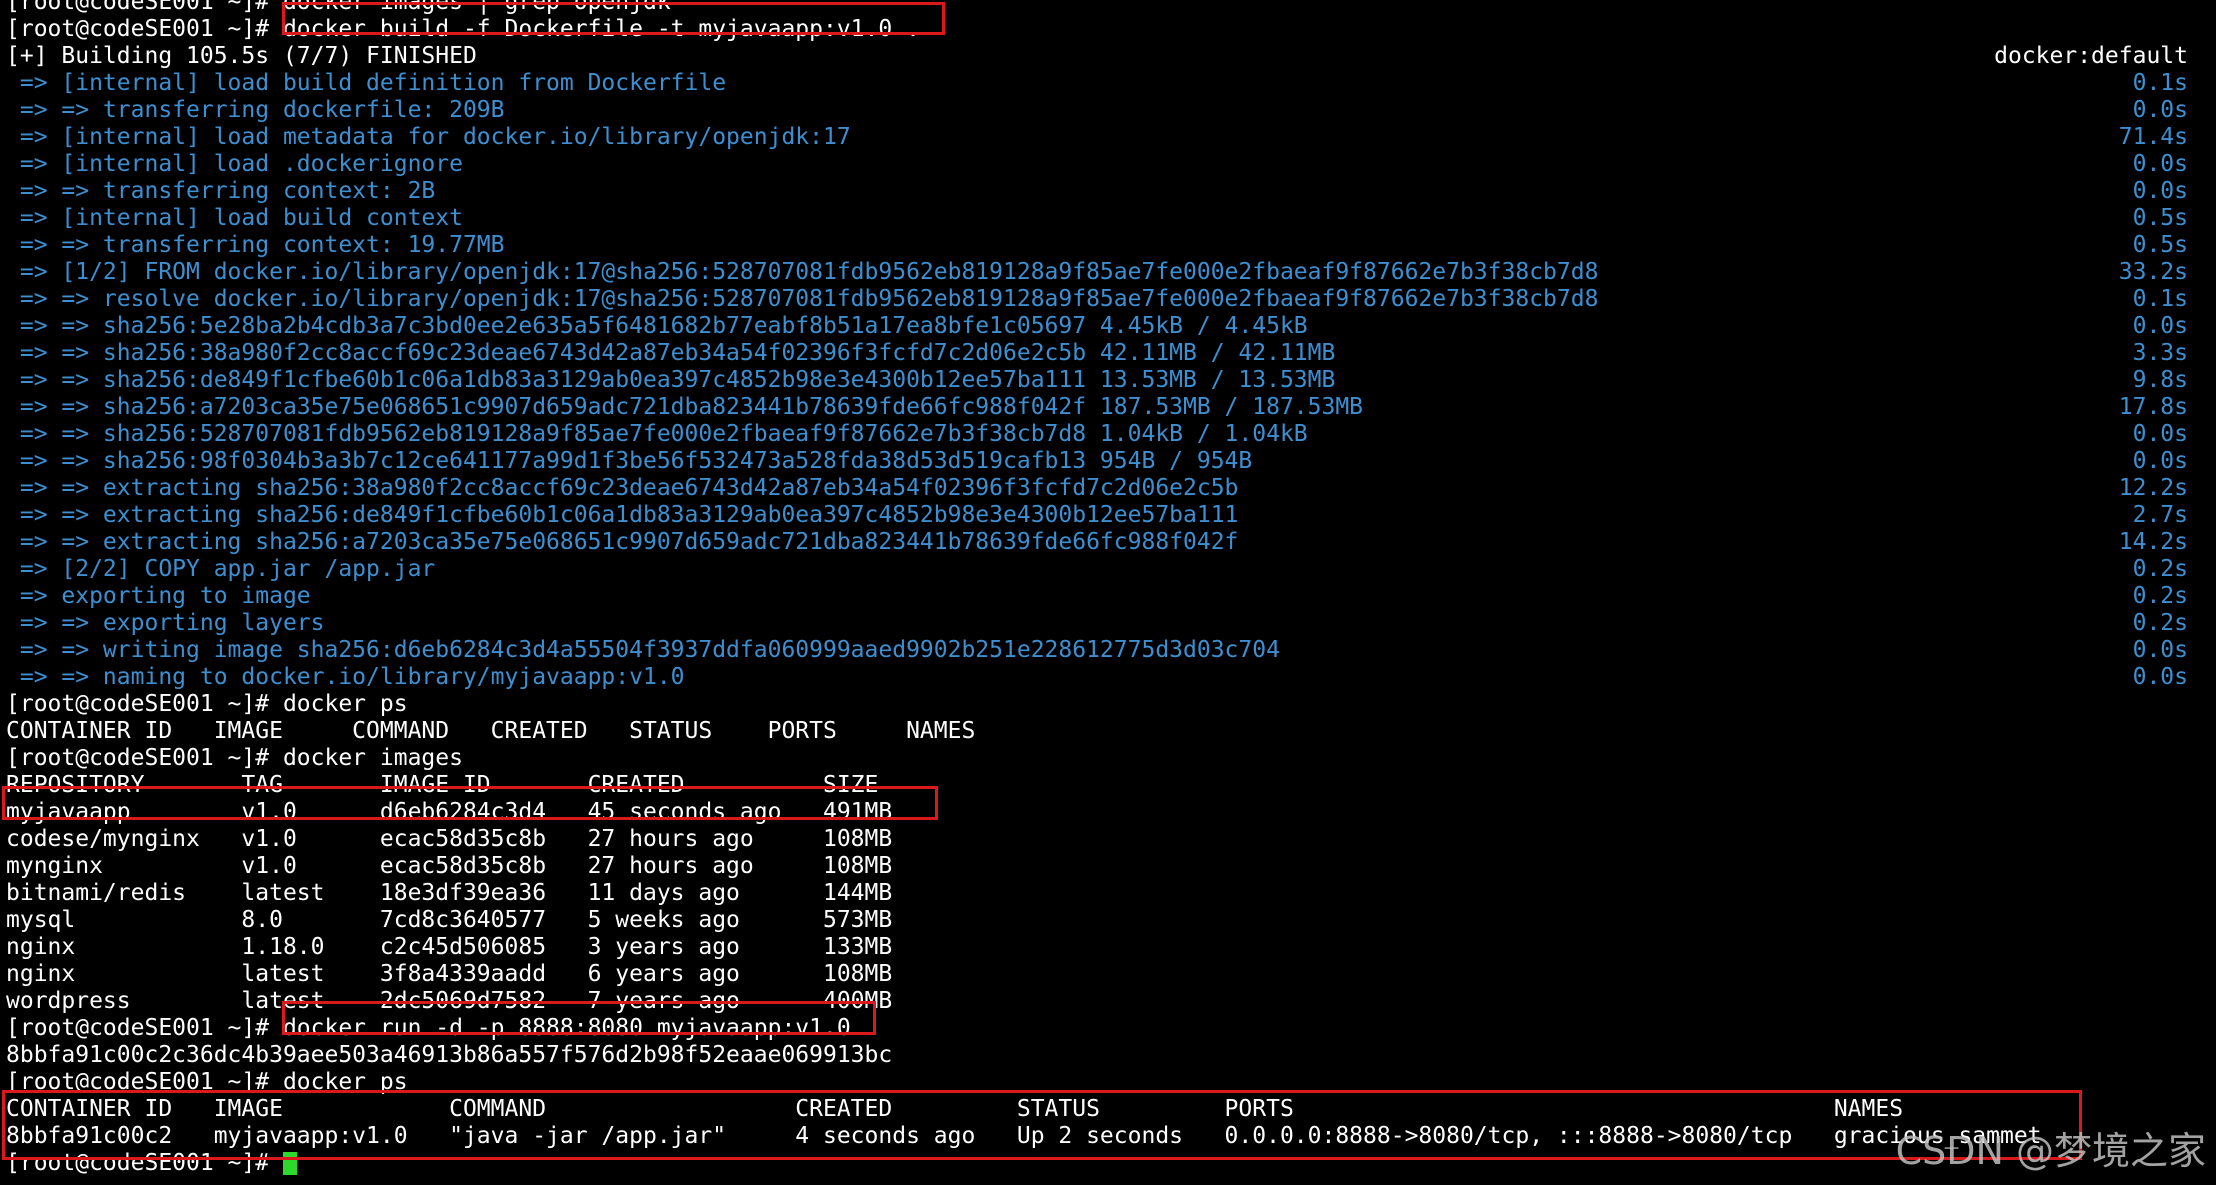  I want to click on terminal-line-text: [+] Building 105.5s (7/7) FINISHED, so click(241, 56).